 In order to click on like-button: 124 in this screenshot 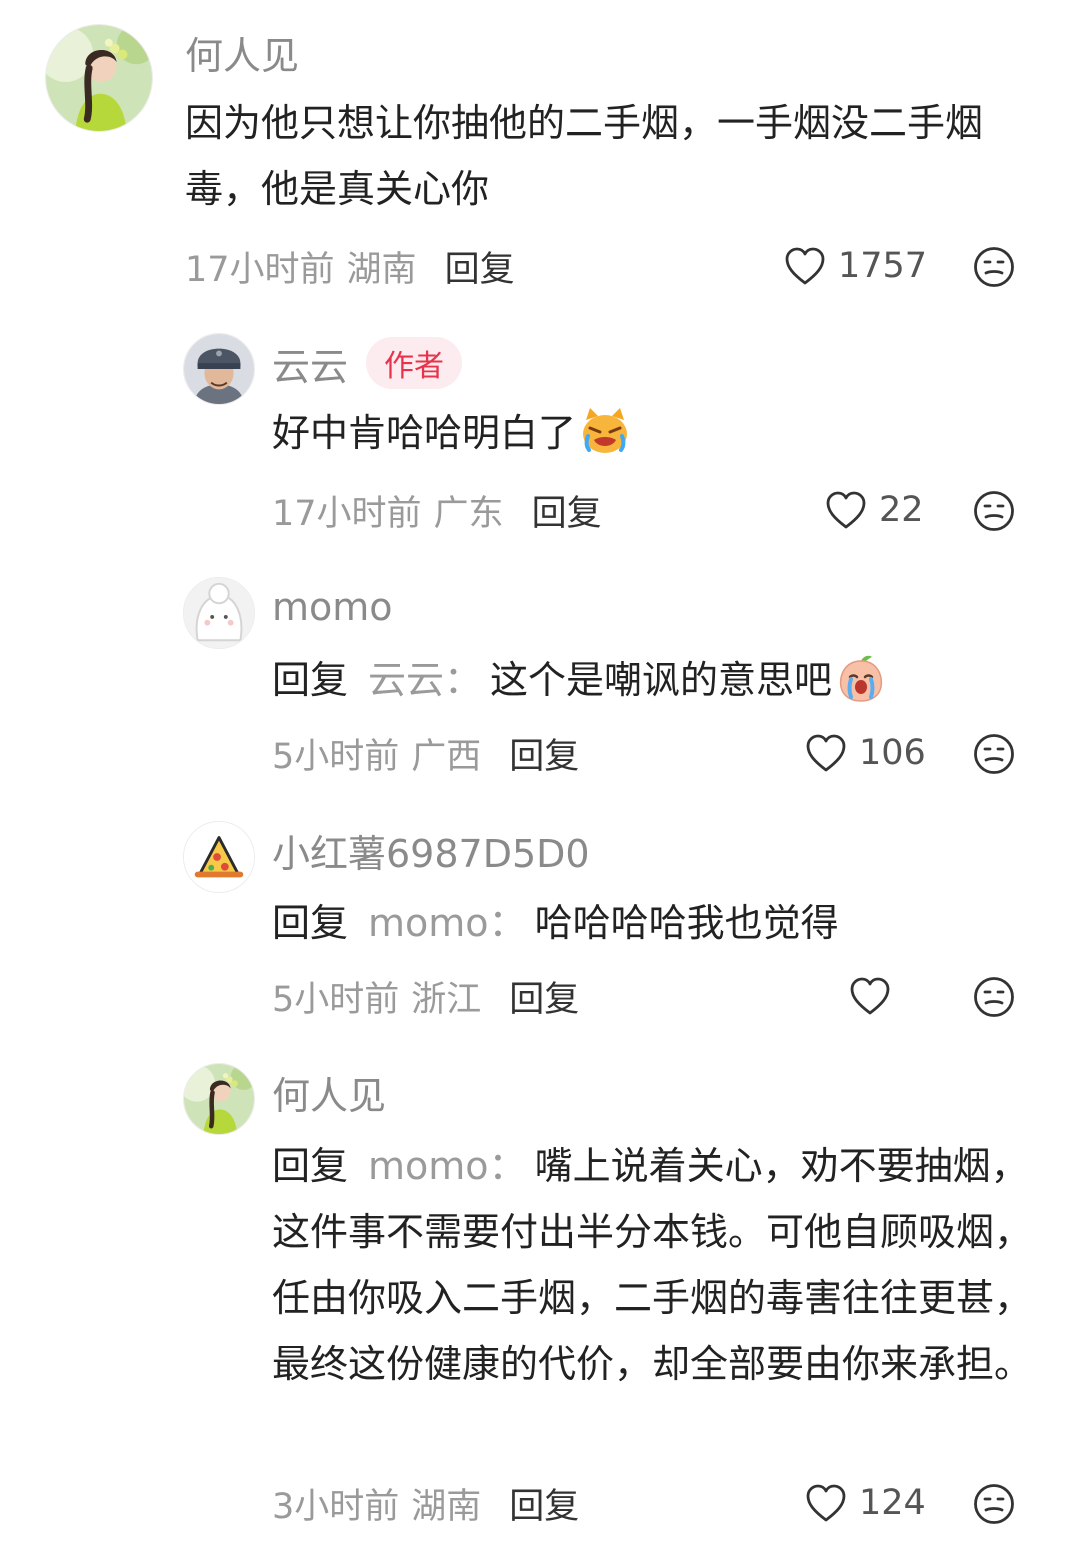, I will do `click(865, 1503)`.